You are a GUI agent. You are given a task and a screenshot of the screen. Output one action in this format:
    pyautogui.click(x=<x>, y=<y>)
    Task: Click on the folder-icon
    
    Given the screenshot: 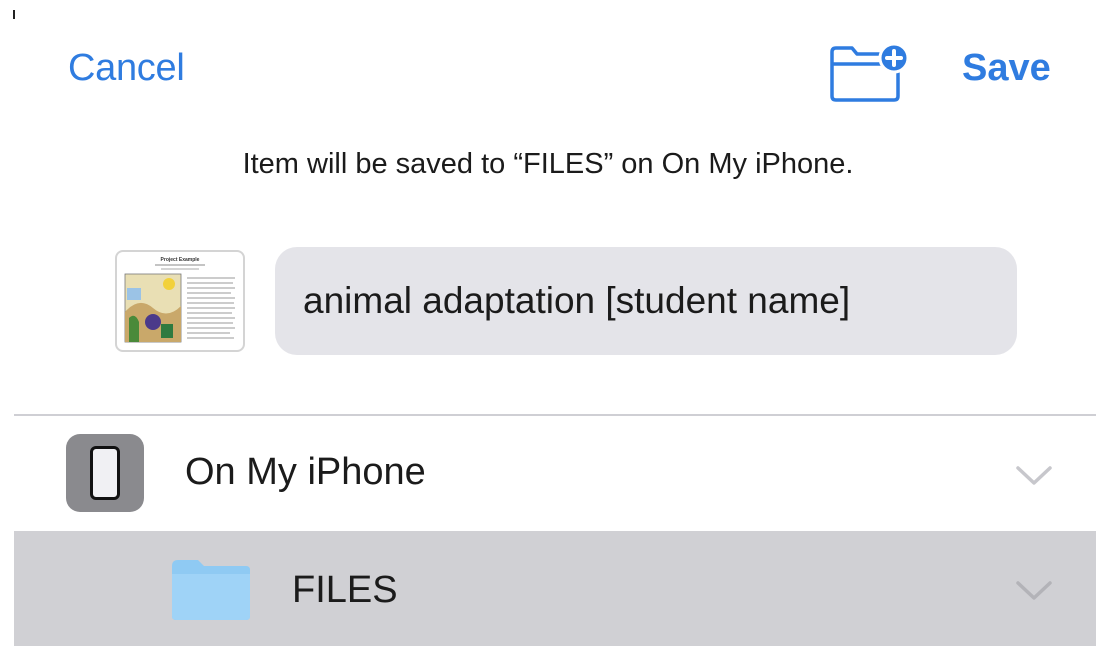 What is the action you would take?
    pyautogui.click(x=211, y=590)
    